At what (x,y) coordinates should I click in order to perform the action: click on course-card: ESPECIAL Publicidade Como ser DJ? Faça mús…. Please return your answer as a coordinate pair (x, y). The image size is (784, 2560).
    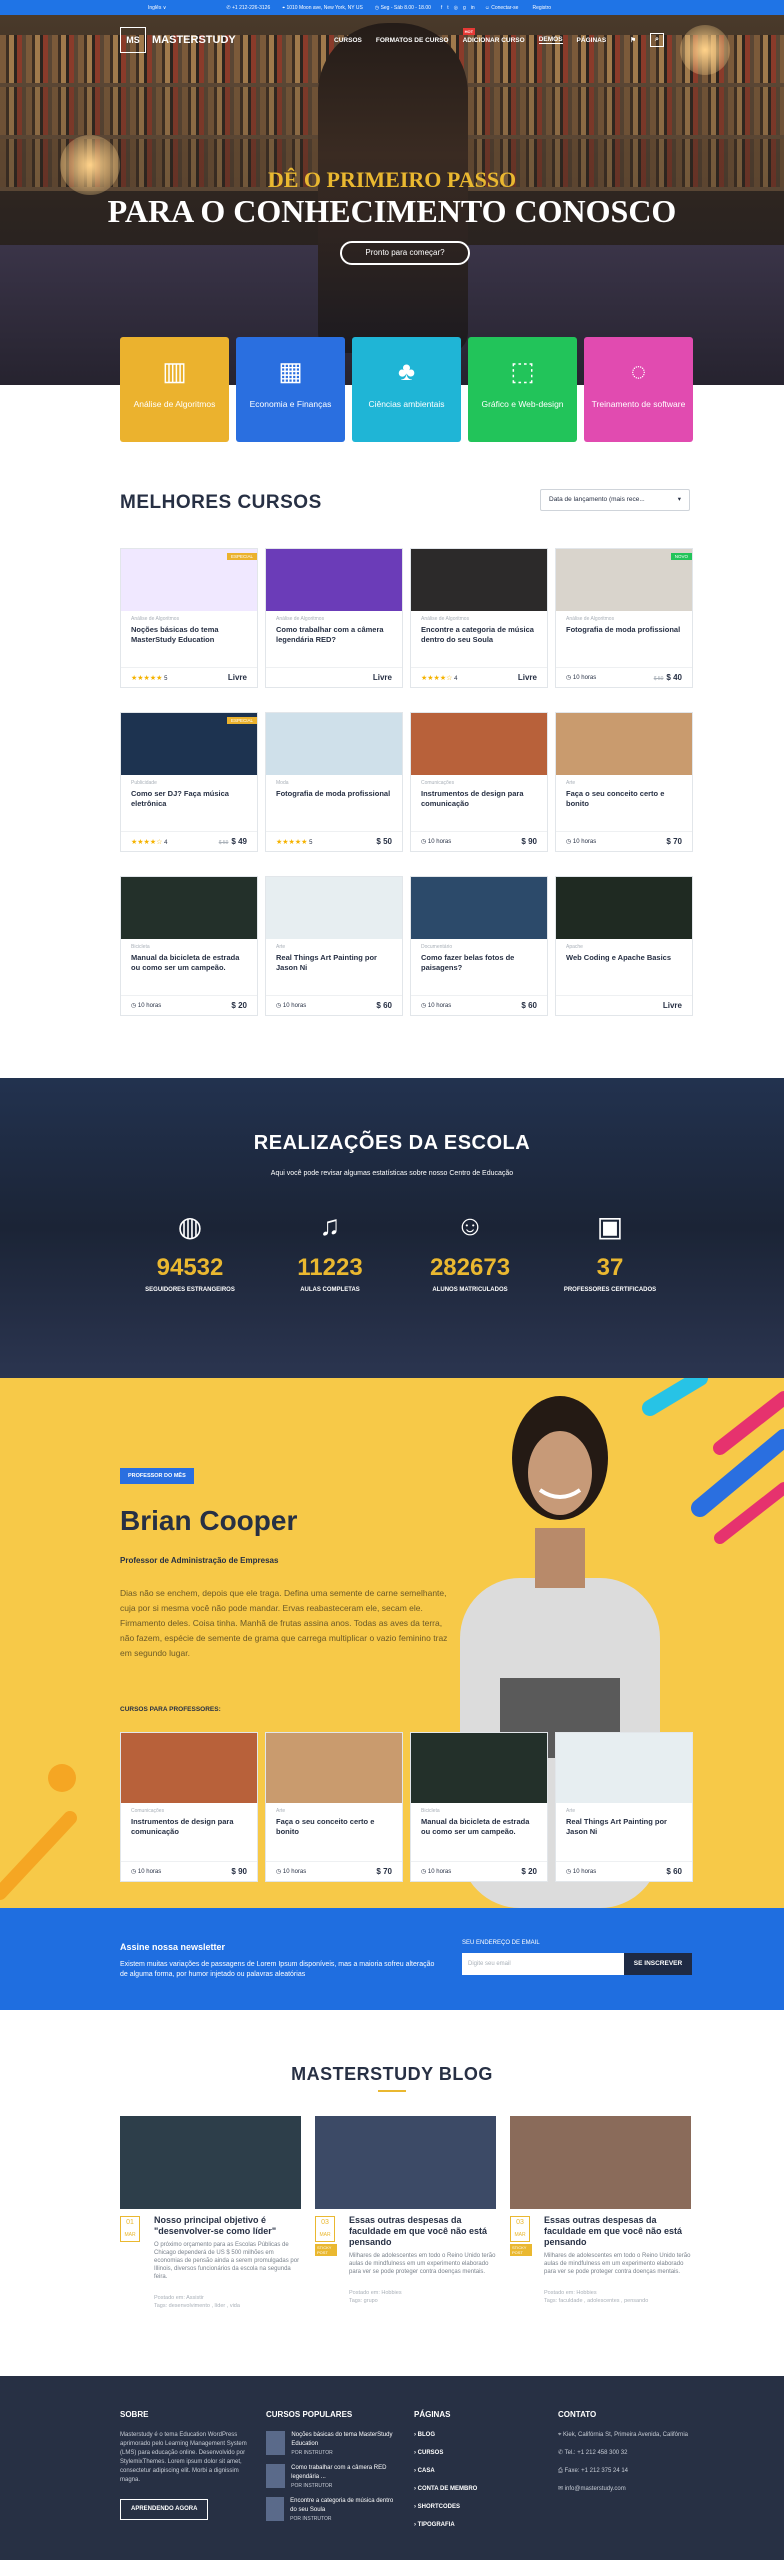
    Looking at the image, I should click on (189, 782).